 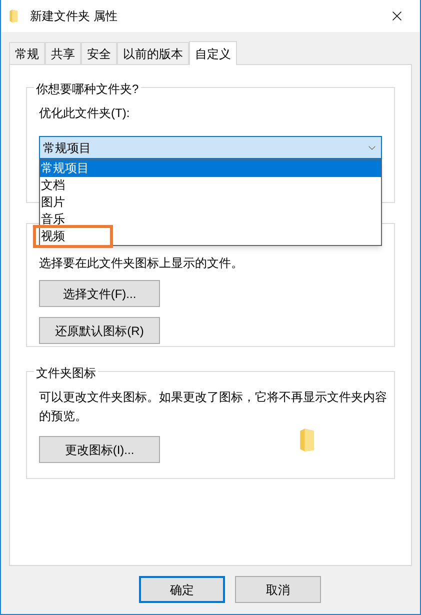 I want to click on tab: 常规, so click(x=27, y=53).